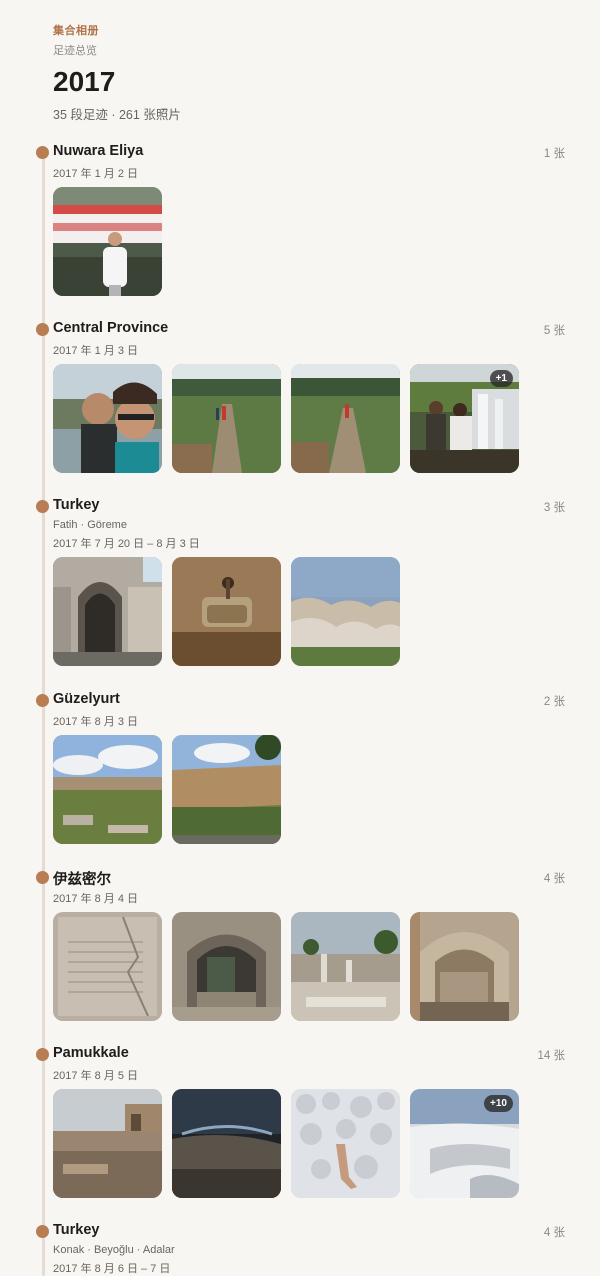 The image size is (600, 1276). I want to click on trip-place: Nuwara Eliya, so click(98, 151).